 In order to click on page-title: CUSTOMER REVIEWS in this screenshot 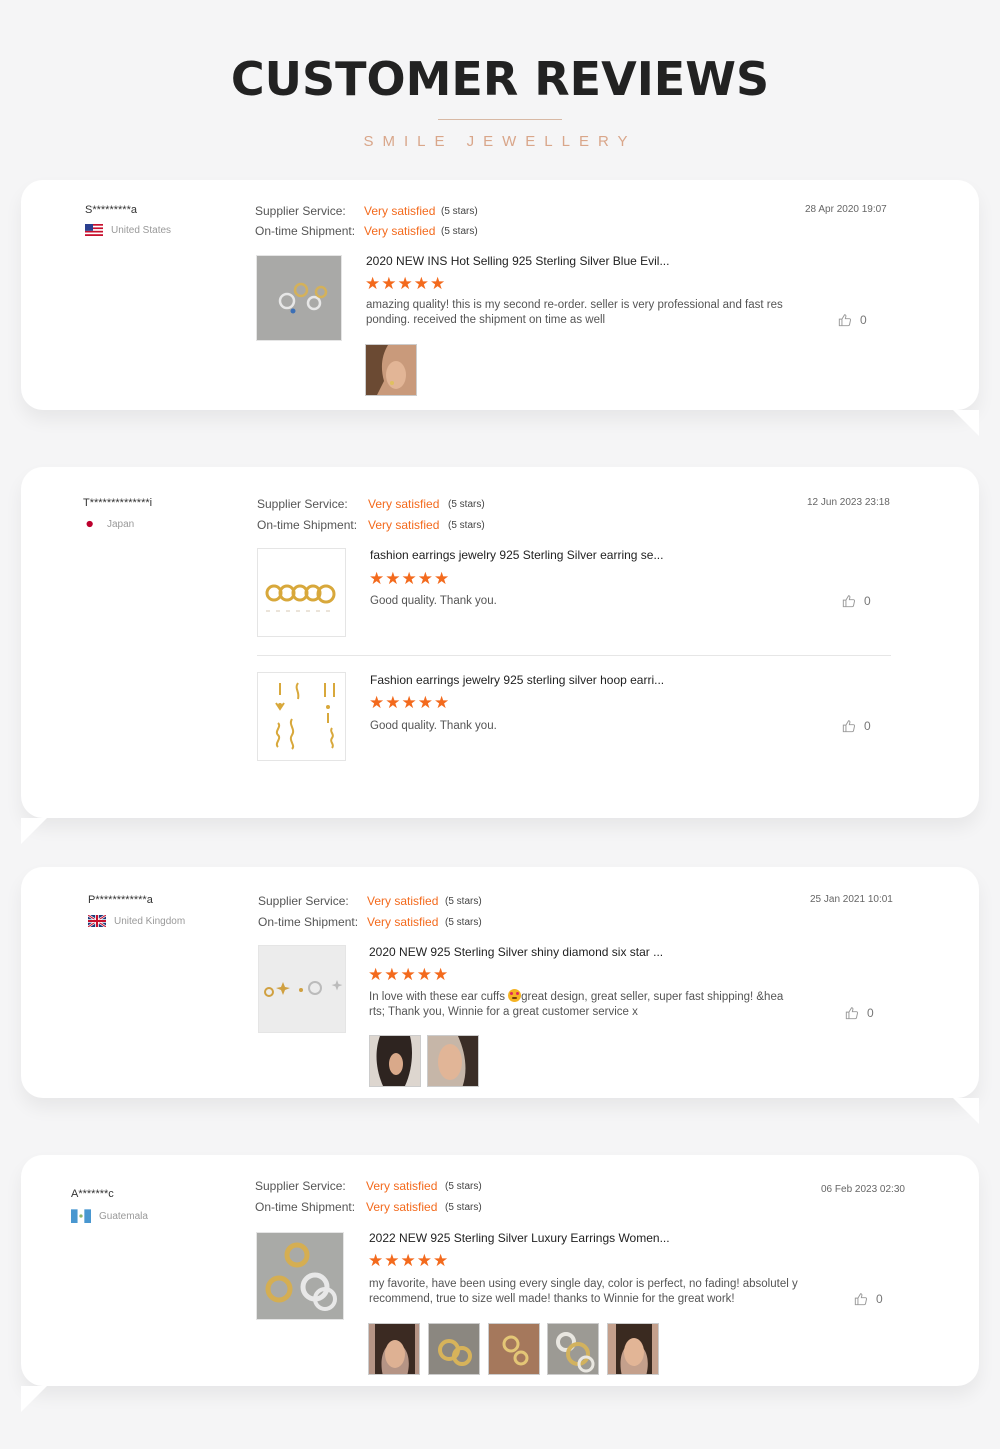, I will do `click(500, 79)`.